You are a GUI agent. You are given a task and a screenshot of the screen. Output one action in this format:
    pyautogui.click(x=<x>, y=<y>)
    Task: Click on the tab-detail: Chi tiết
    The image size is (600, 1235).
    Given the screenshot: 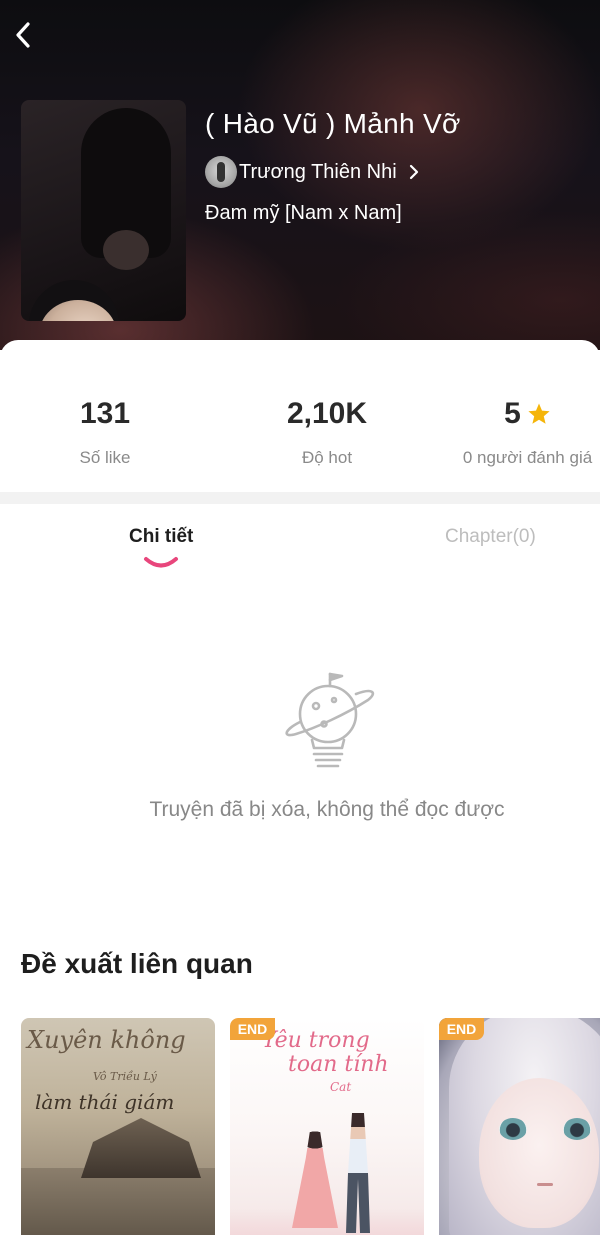 What is the action you would take?
    pyautogui.click(x=161, y=537)
    